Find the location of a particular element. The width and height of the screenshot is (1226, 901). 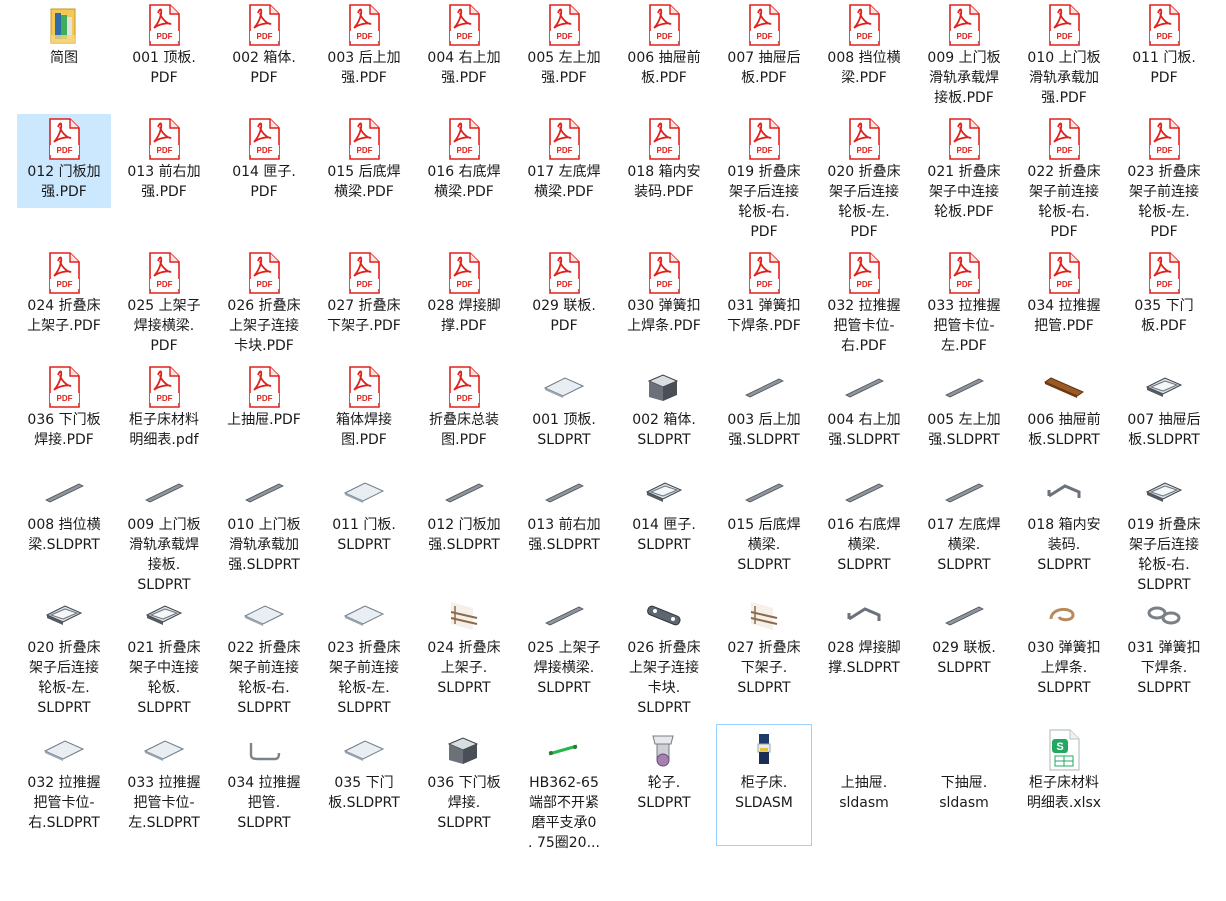

file-item: 轮子. SLDPRT is located at coordinates (664, 785).